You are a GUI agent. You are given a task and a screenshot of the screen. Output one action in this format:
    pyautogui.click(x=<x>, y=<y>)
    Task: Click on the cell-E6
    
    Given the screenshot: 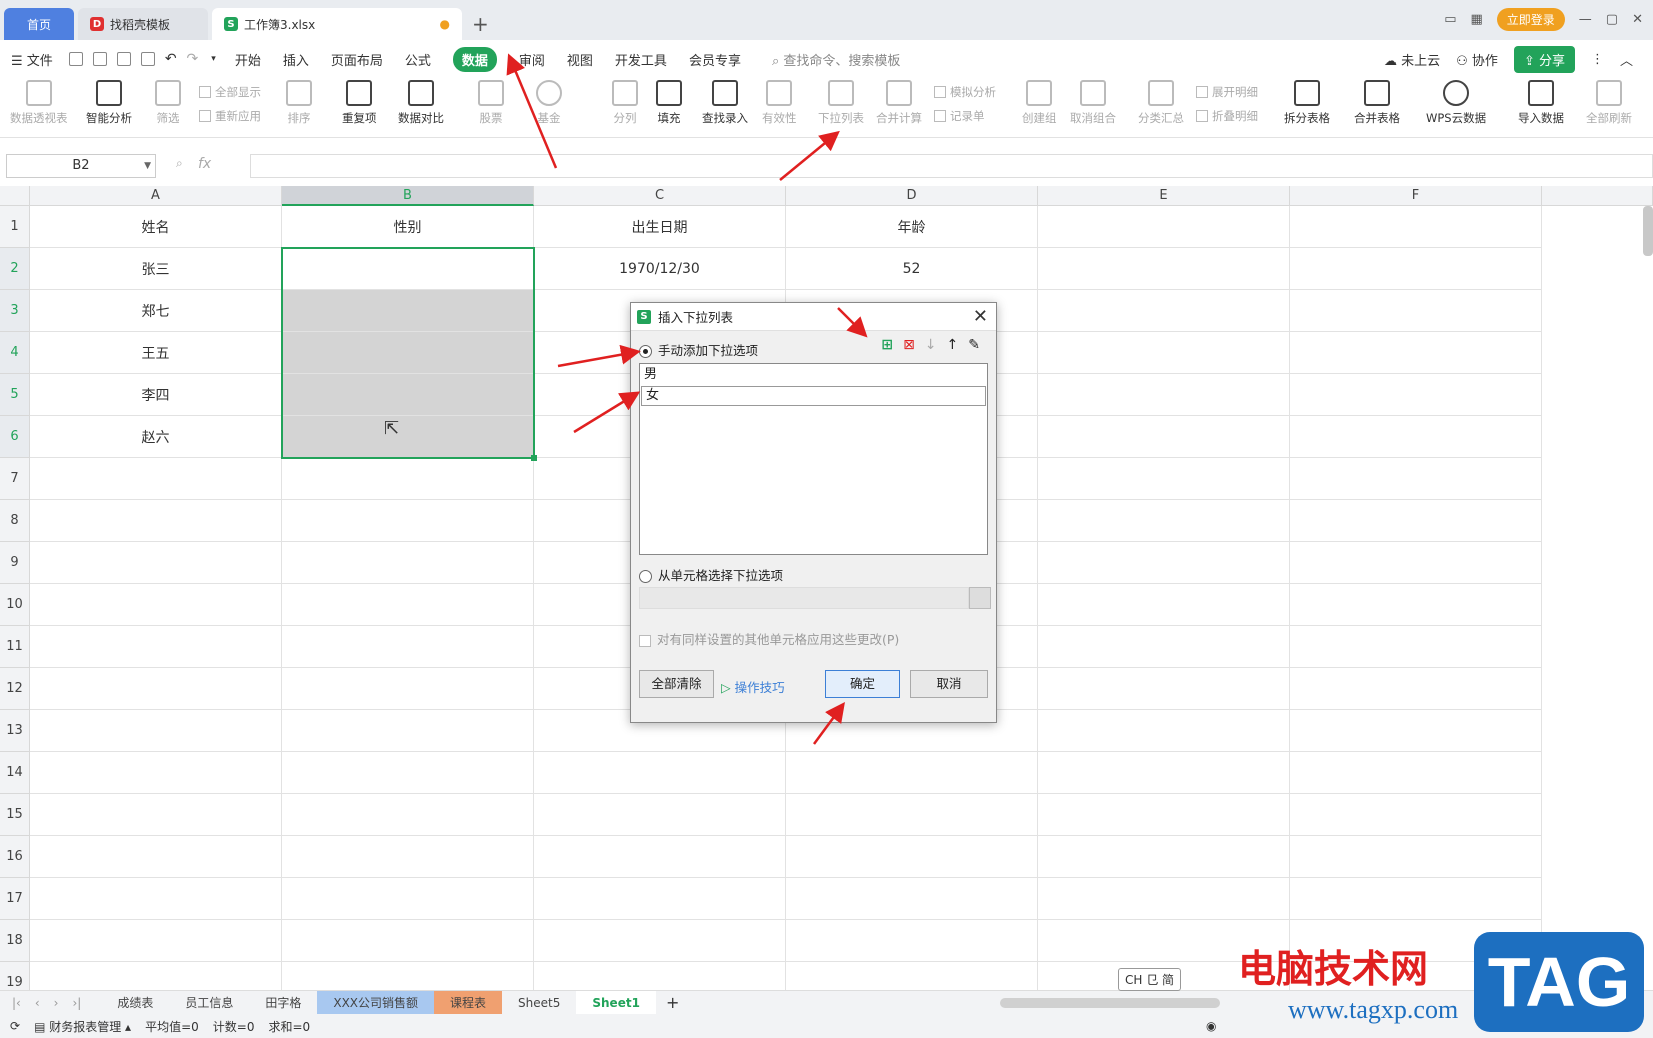 What is the action you would take?
    pyautogui.click(x=1164, y=437)
    